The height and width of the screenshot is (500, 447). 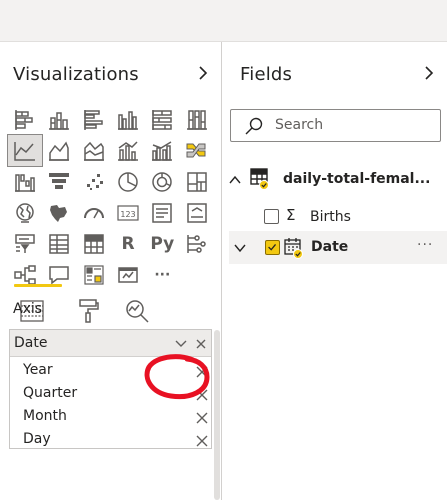 I want to click on line-and-column-chart-icon, so click(x=128, y=150).